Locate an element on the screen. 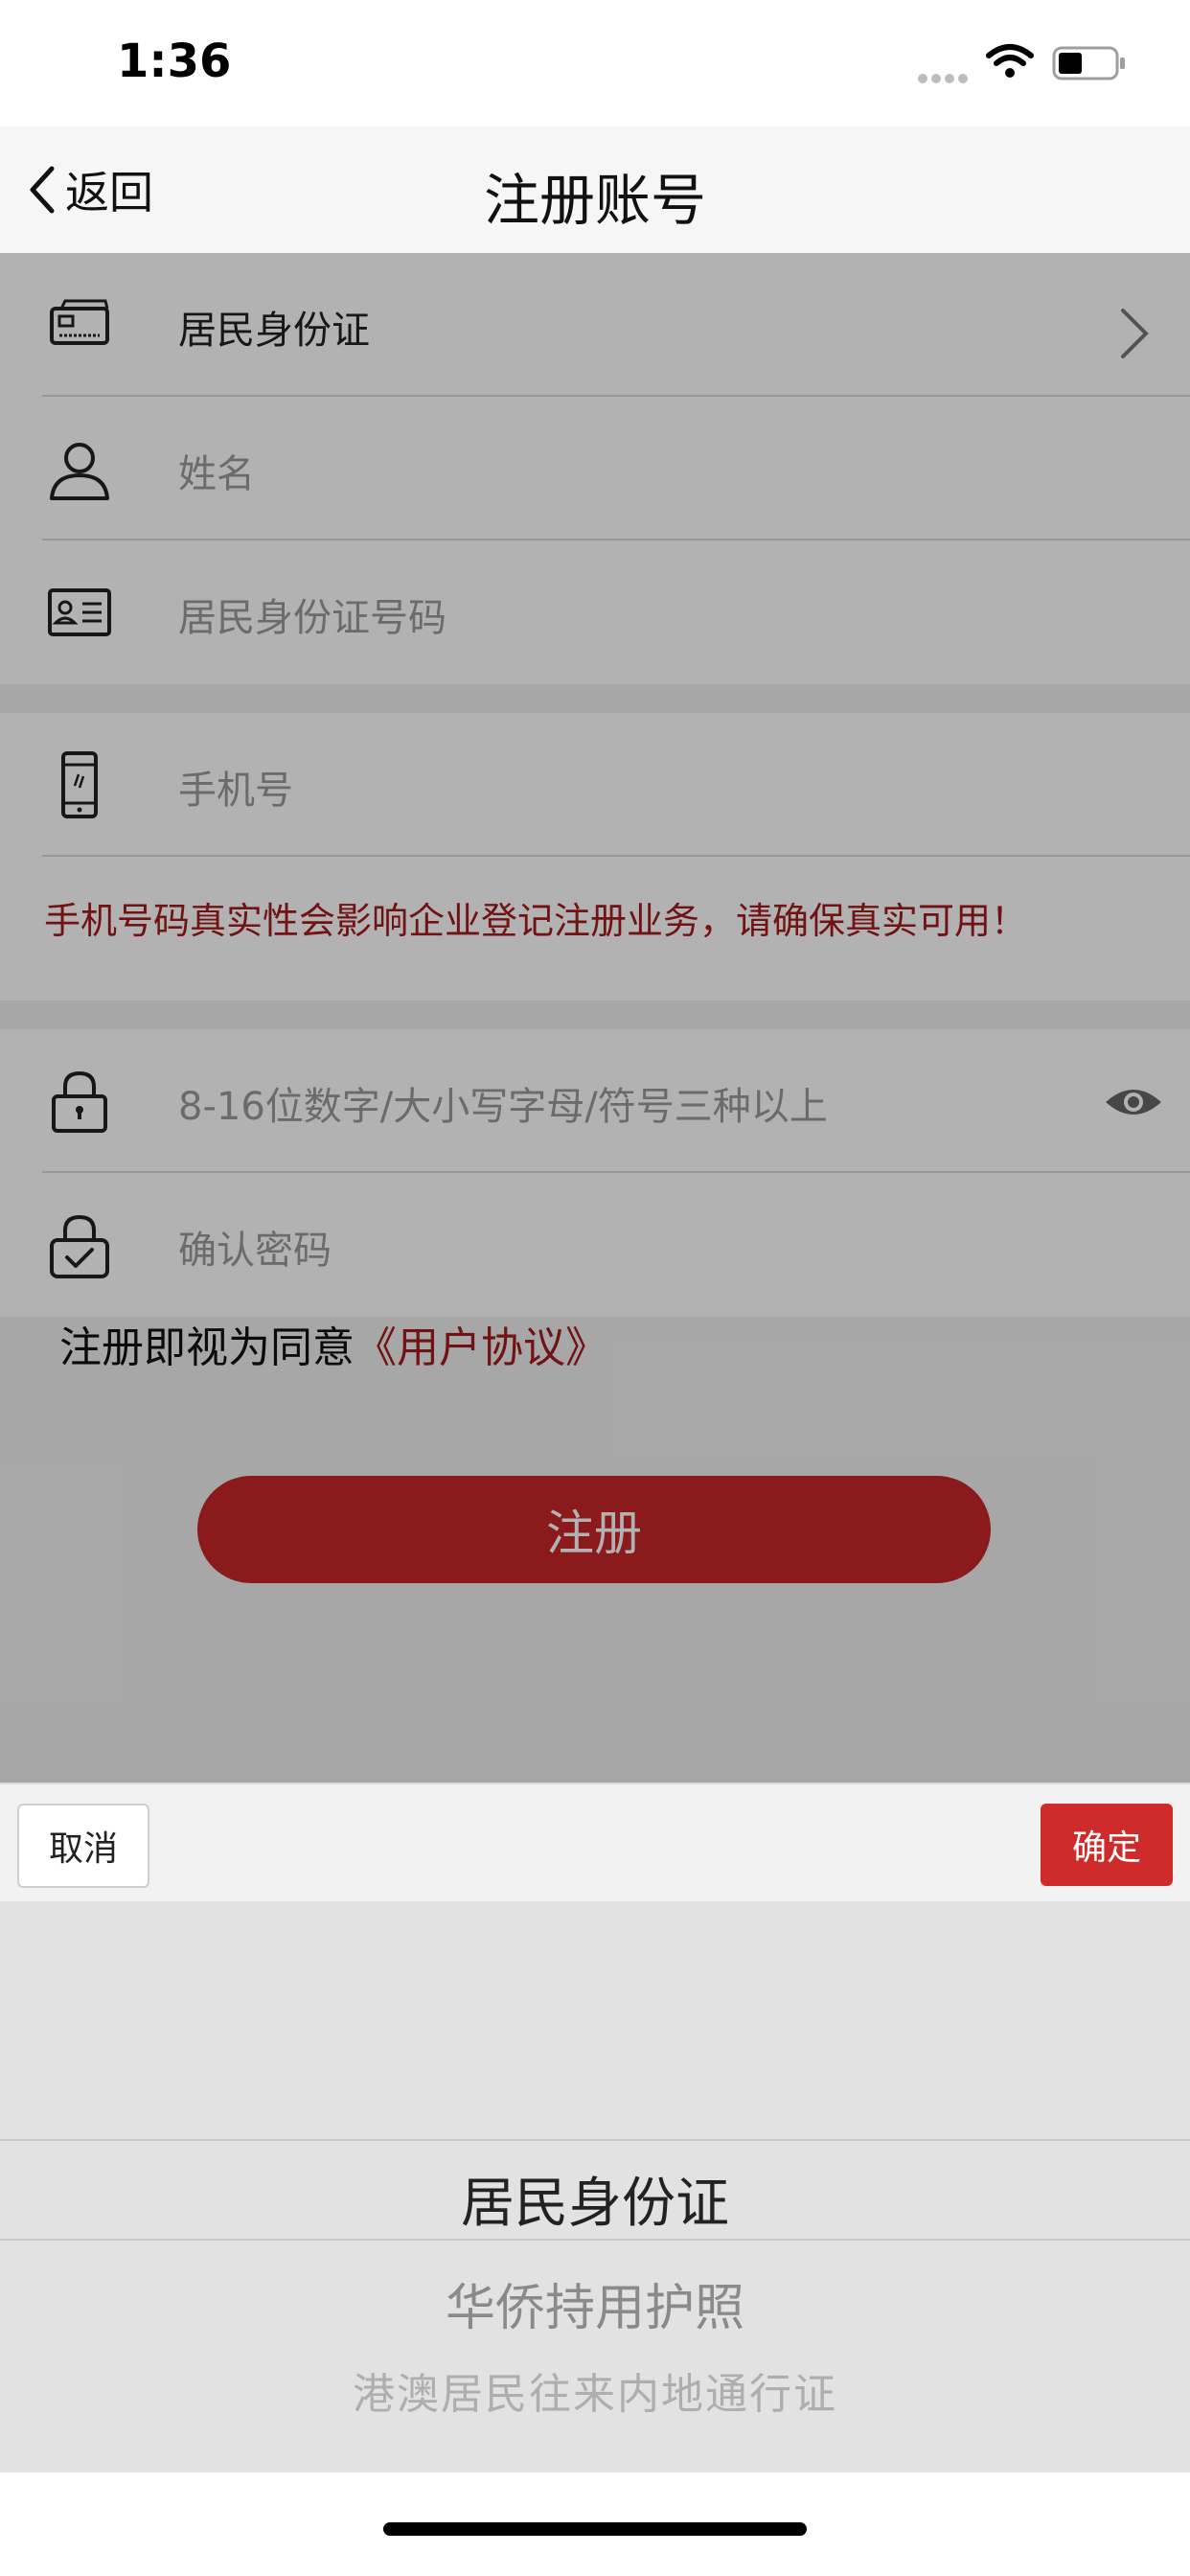  picker-option: 港澳居民往来内地通行证 is located at coordinates (595, 2390).